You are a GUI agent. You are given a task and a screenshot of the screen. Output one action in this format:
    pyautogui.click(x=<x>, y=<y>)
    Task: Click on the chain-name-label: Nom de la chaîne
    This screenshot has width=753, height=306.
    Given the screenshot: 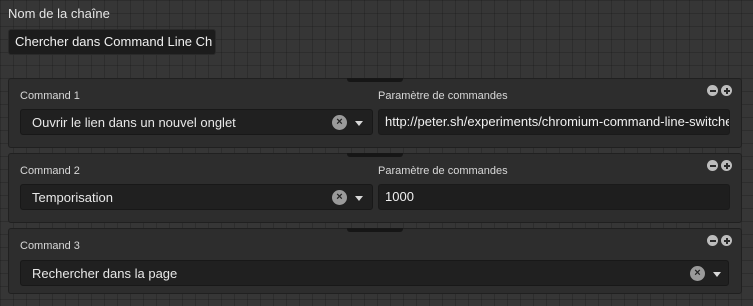 What is the action you would take?
    pyautogui.click(x=59, y=13)
    